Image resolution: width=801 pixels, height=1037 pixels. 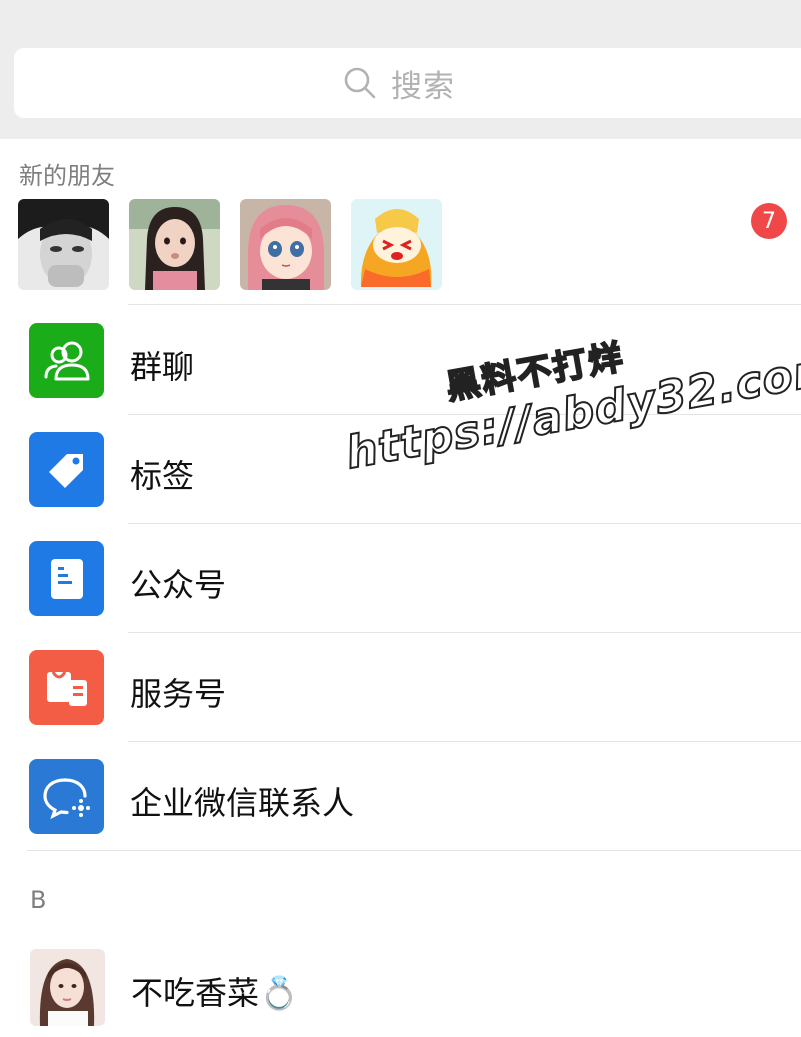 What do you see at coordinates (400, 687) in the screenshot?
I see `menu-item-service-accounts: 服务号` at bounding box center [400, 687].